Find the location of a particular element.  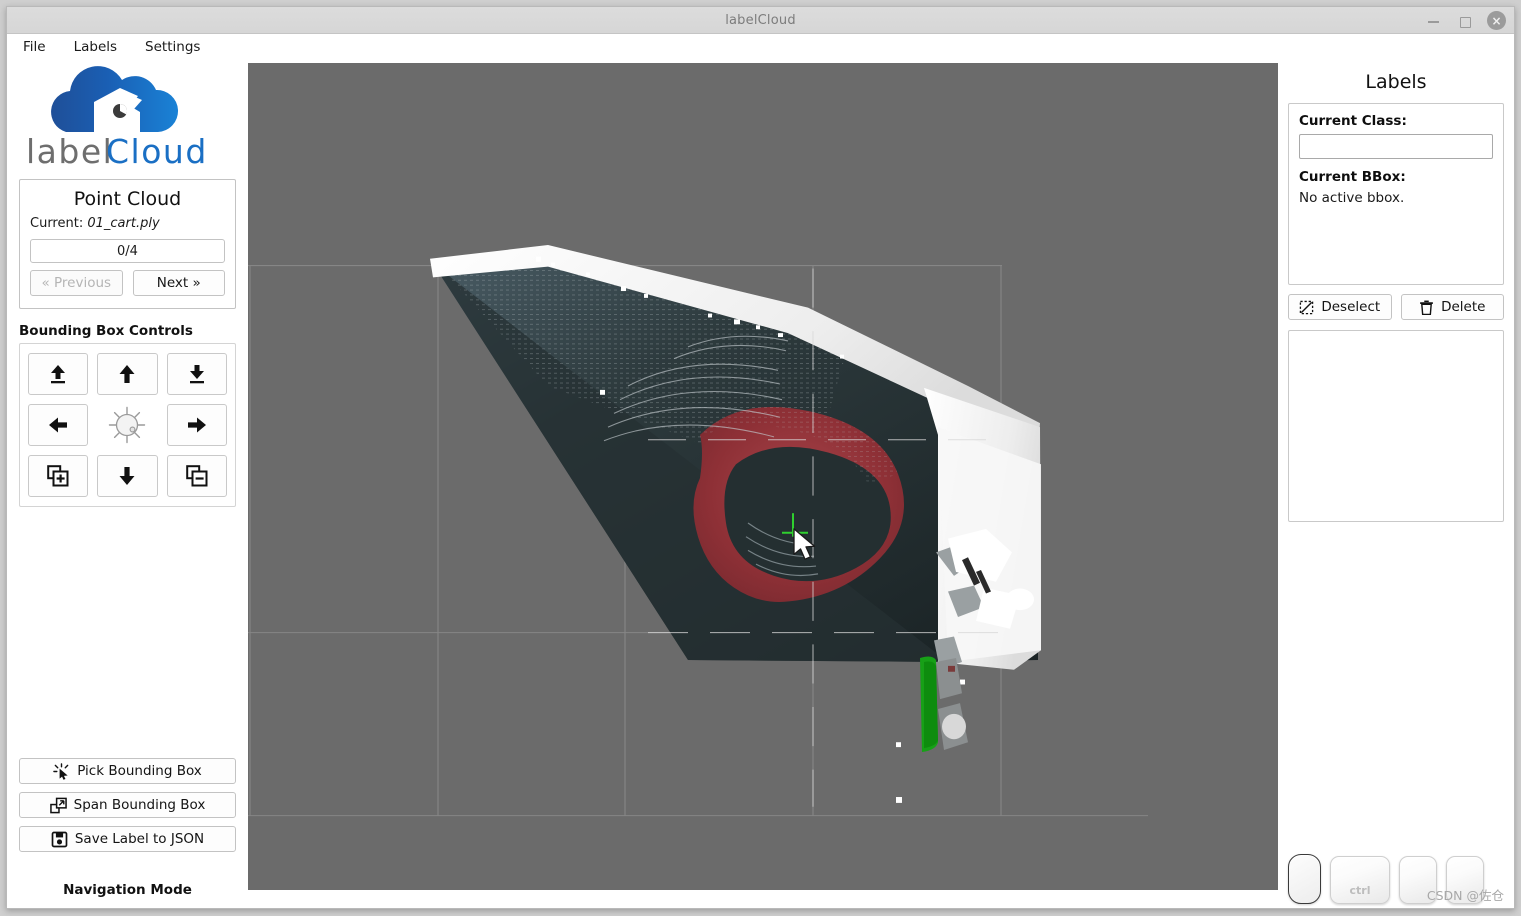

current-class-input is located at coordinates (1396, 146).